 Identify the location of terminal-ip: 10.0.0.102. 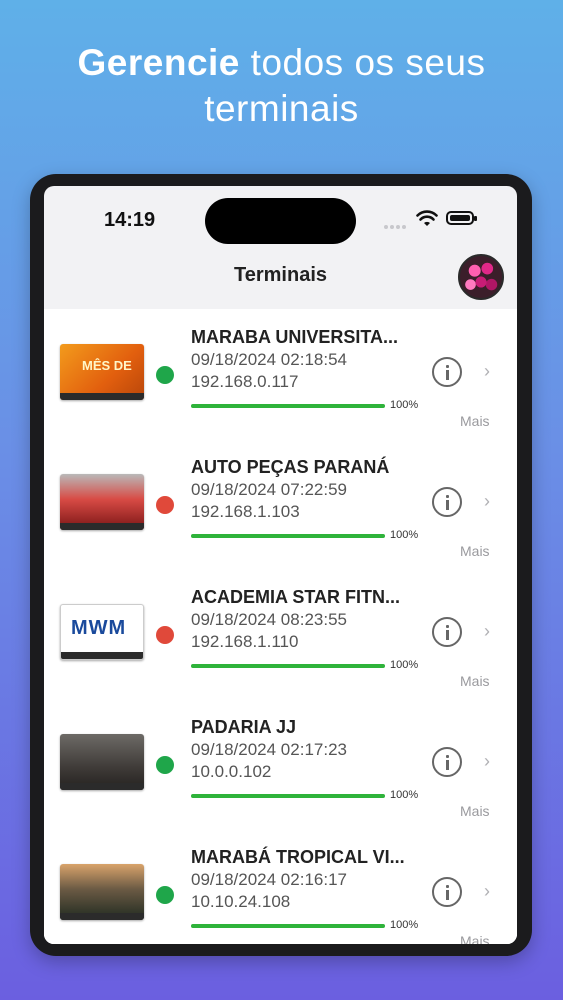
(231, 771).